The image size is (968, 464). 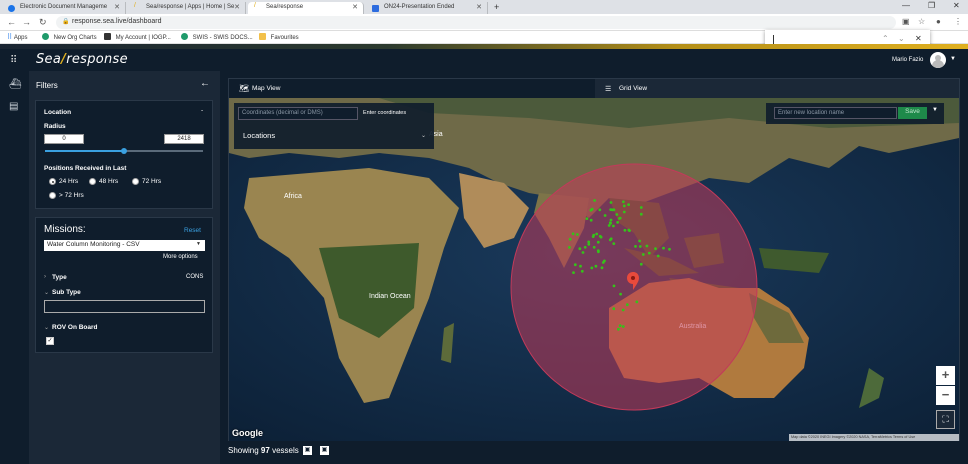 What do you see at coordinates (921, 21) in the screenshot?
I see `bookmark-star-icon: ☆` at bounding box center [921, 21].